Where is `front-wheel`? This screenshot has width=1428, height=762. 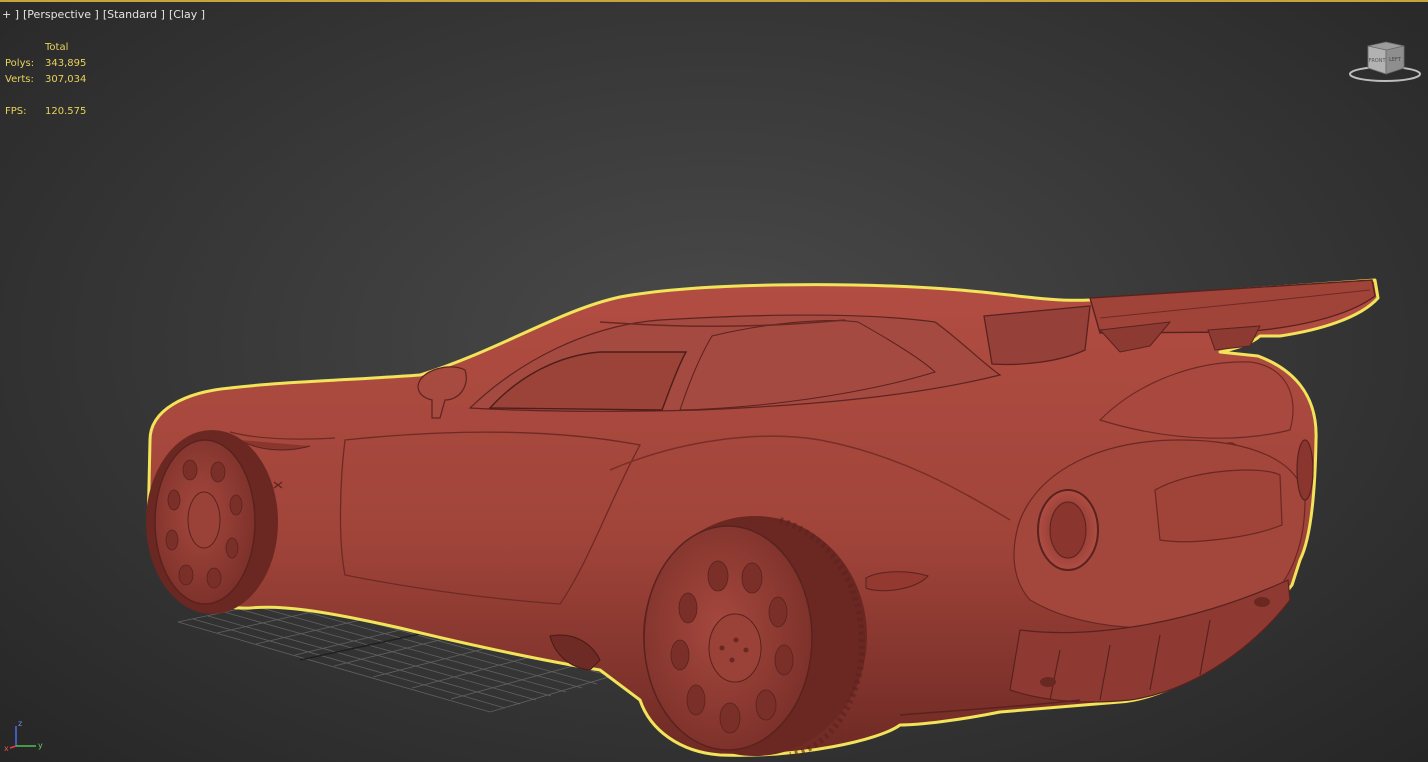 front-wheel is located at coordinates (212, 522).